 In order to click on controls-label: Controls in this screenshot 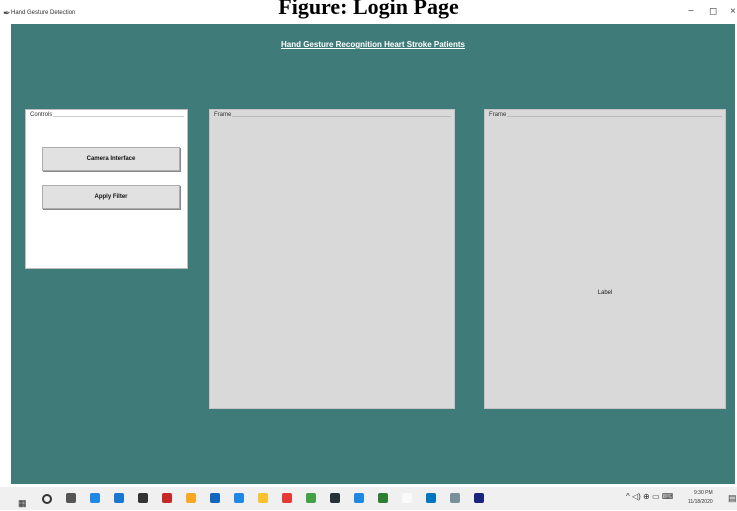, I will do `click(41, 115)`.